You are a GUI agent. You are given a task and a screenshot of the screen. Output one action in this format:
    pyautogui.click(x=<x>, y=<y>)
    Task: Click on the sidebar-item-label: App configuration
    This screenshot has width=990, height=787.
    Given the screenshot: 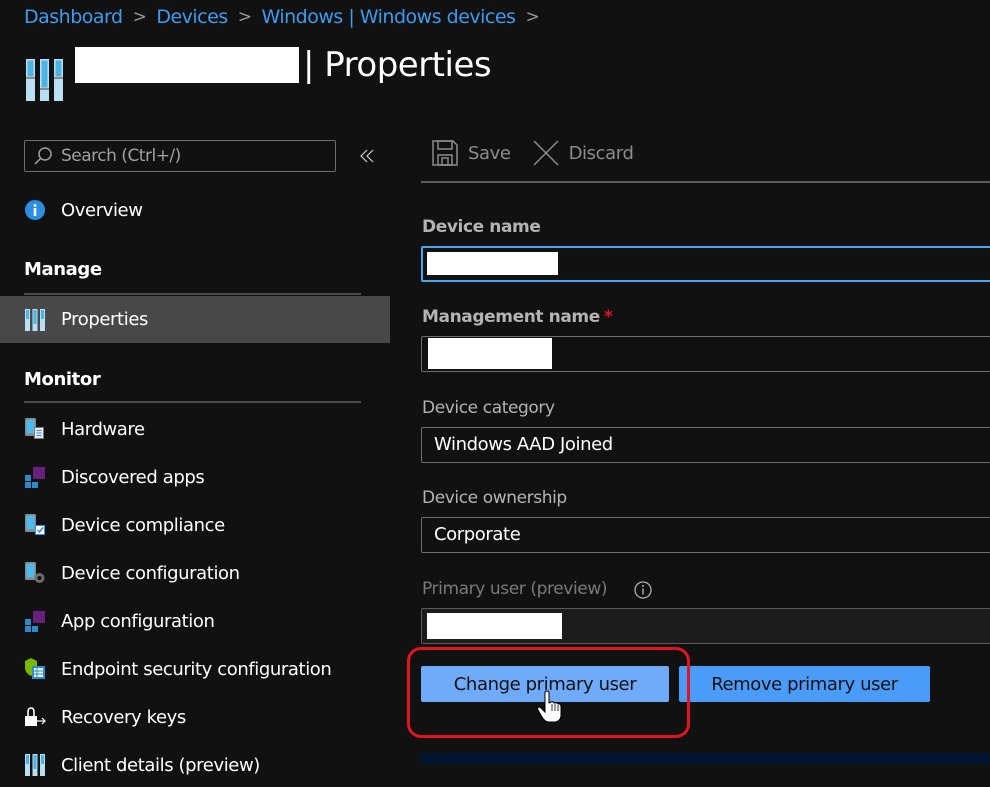 What is the action you would take?
    pyautogui.click(x=138, y=621)
    